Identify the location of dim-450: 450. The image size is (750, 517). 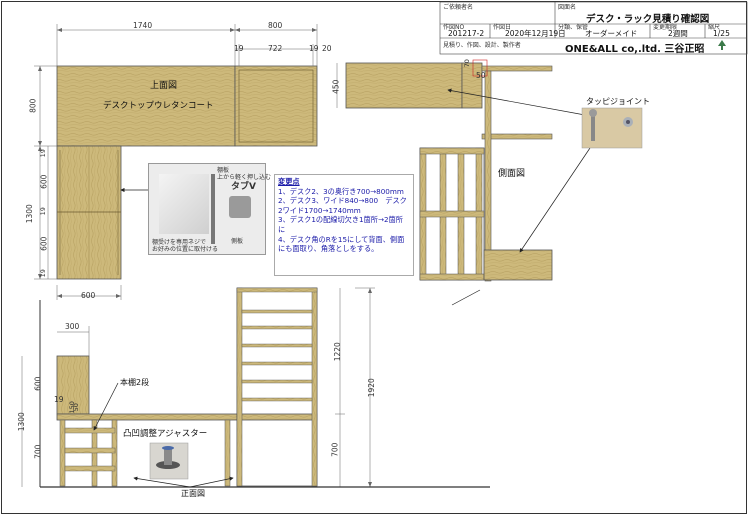
(336, 86).